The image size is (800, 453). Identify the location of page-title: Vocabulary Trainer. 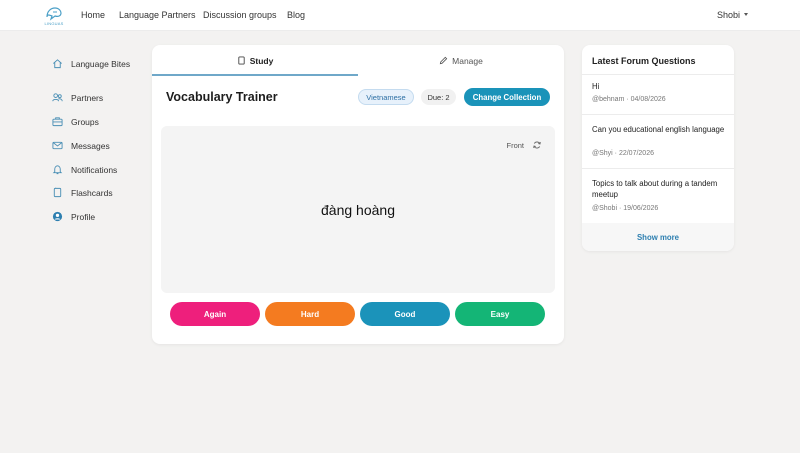
(222, 97).